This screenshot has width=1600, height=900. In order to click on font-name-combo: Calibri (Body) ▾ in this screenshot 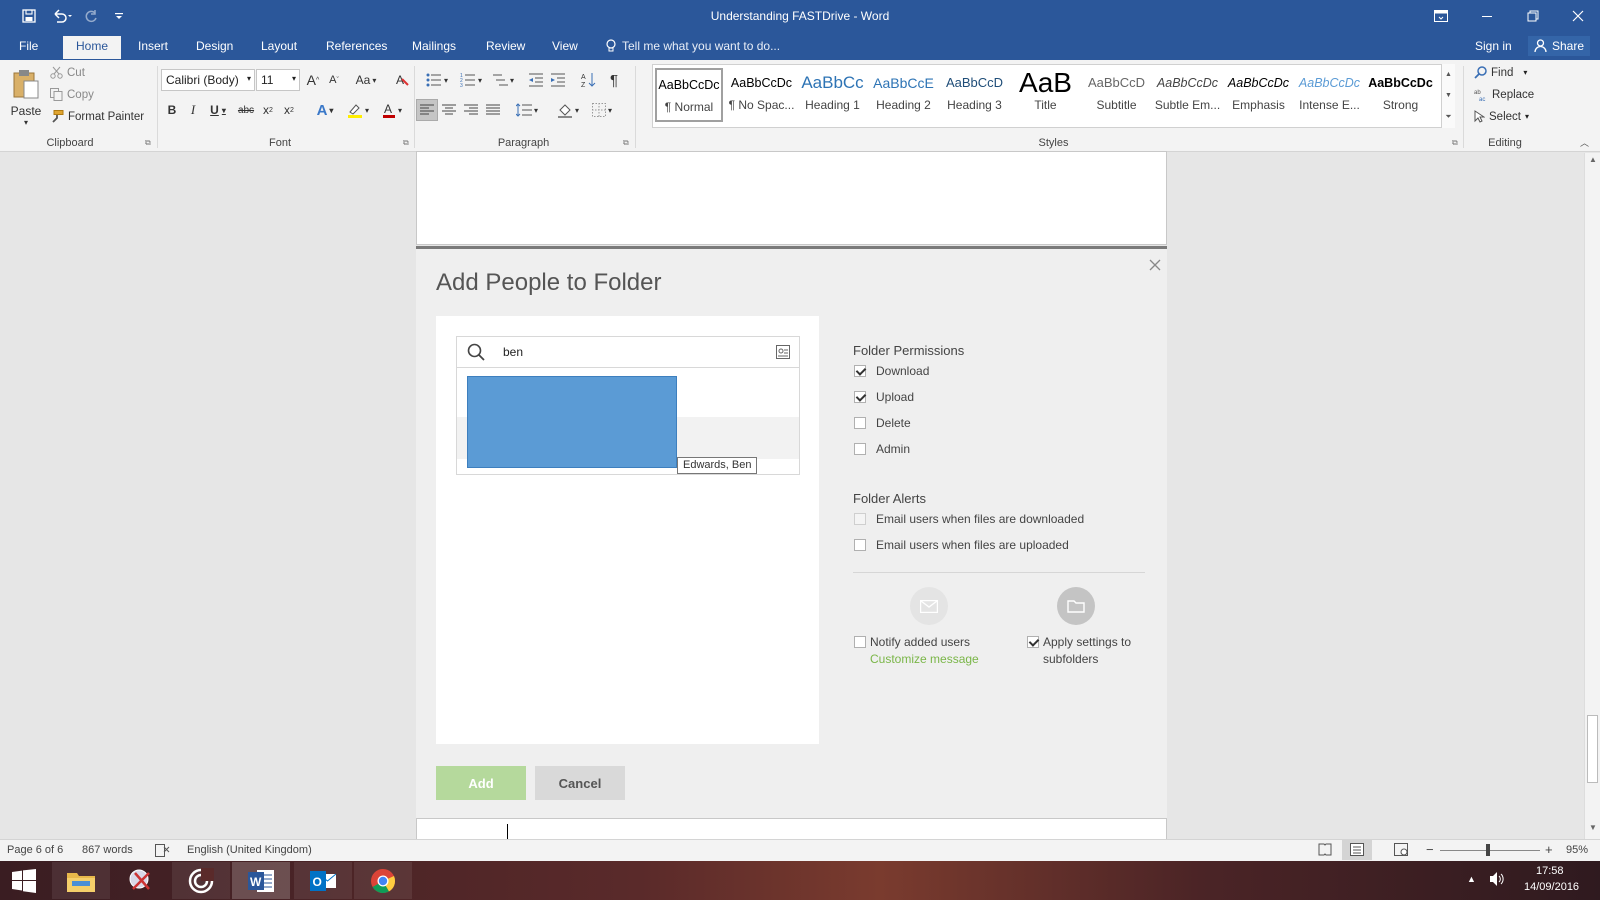, I will do `click(208, 80)`.